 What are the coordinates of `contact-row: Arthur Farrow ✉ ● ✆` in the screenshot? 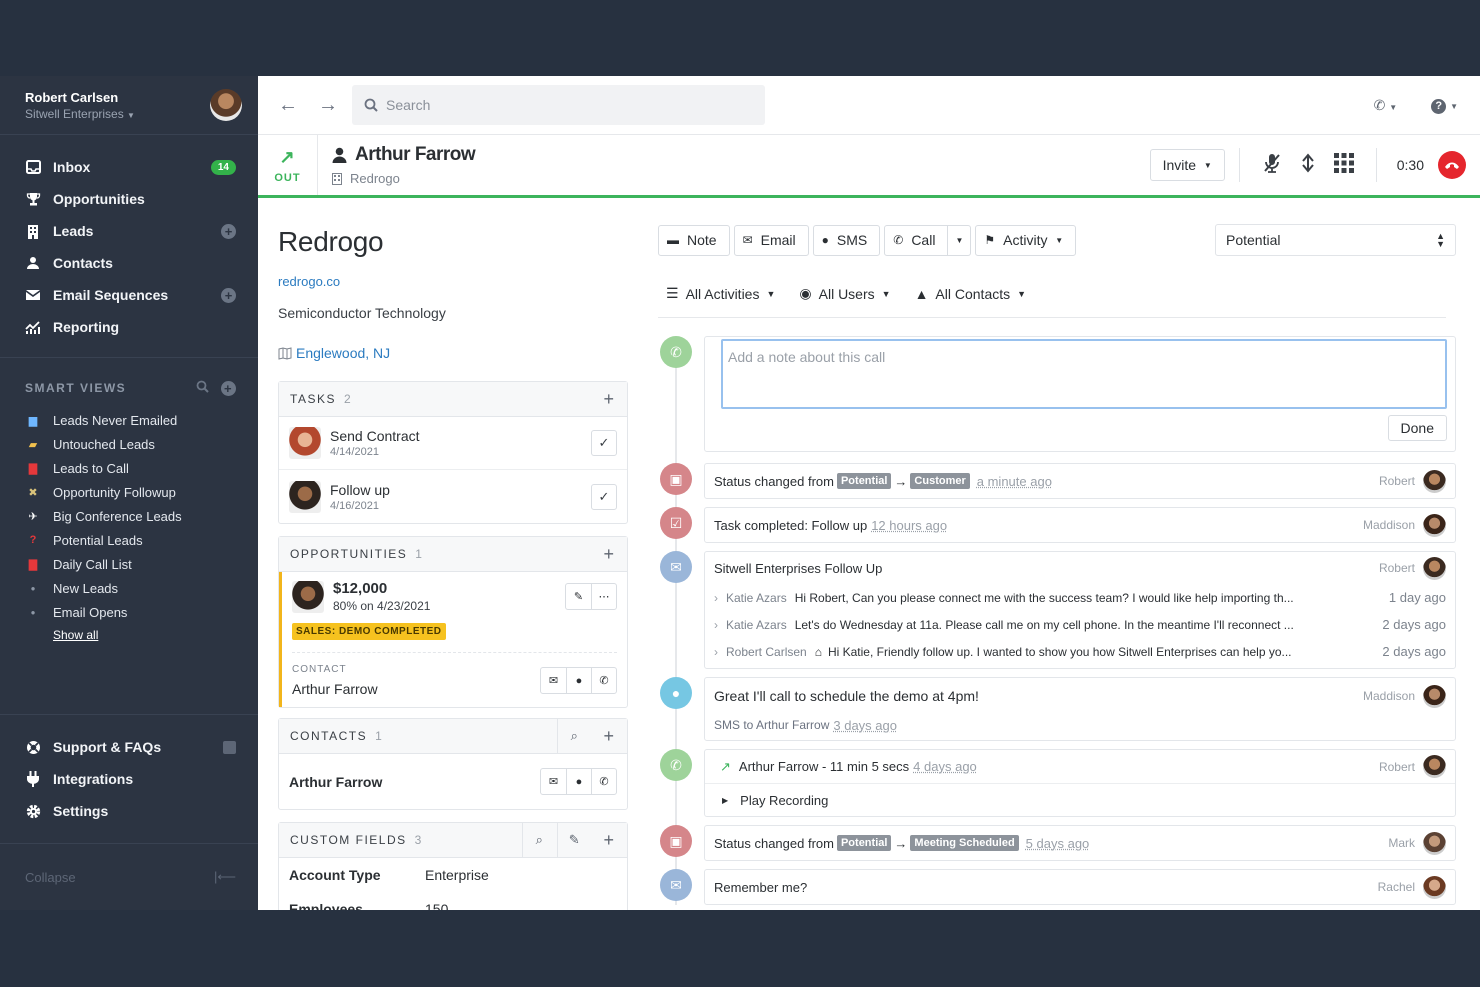 It's located at (453, 781).